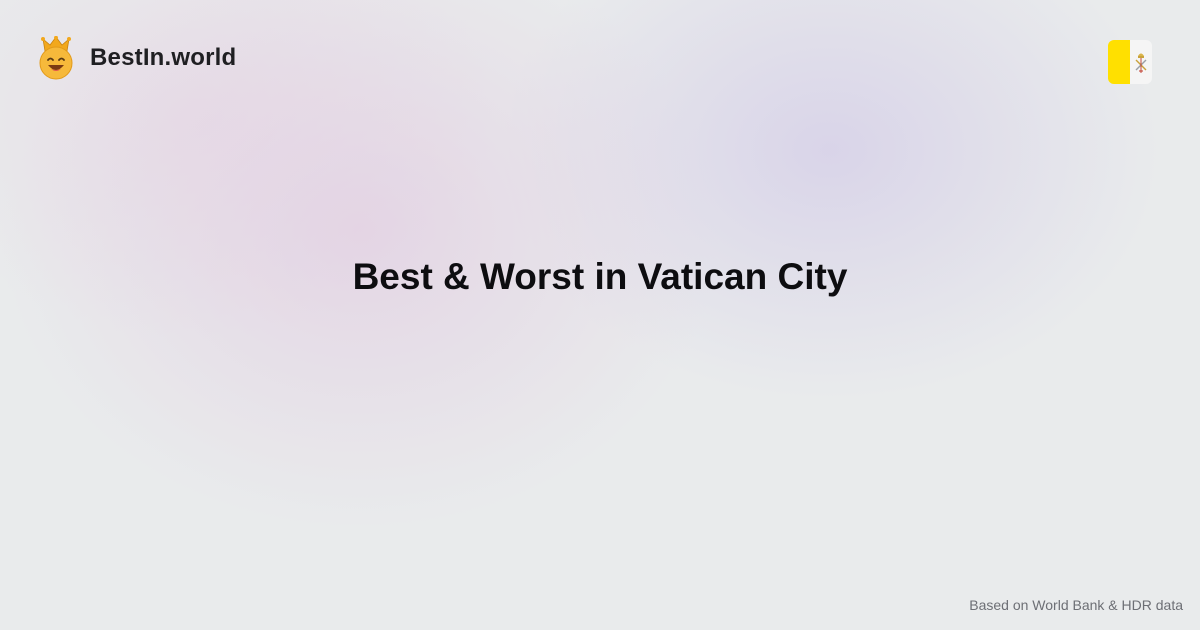 This screenshot has width=1200, height=630. I want to click on brand: BestIn.world, so click(137, 58).